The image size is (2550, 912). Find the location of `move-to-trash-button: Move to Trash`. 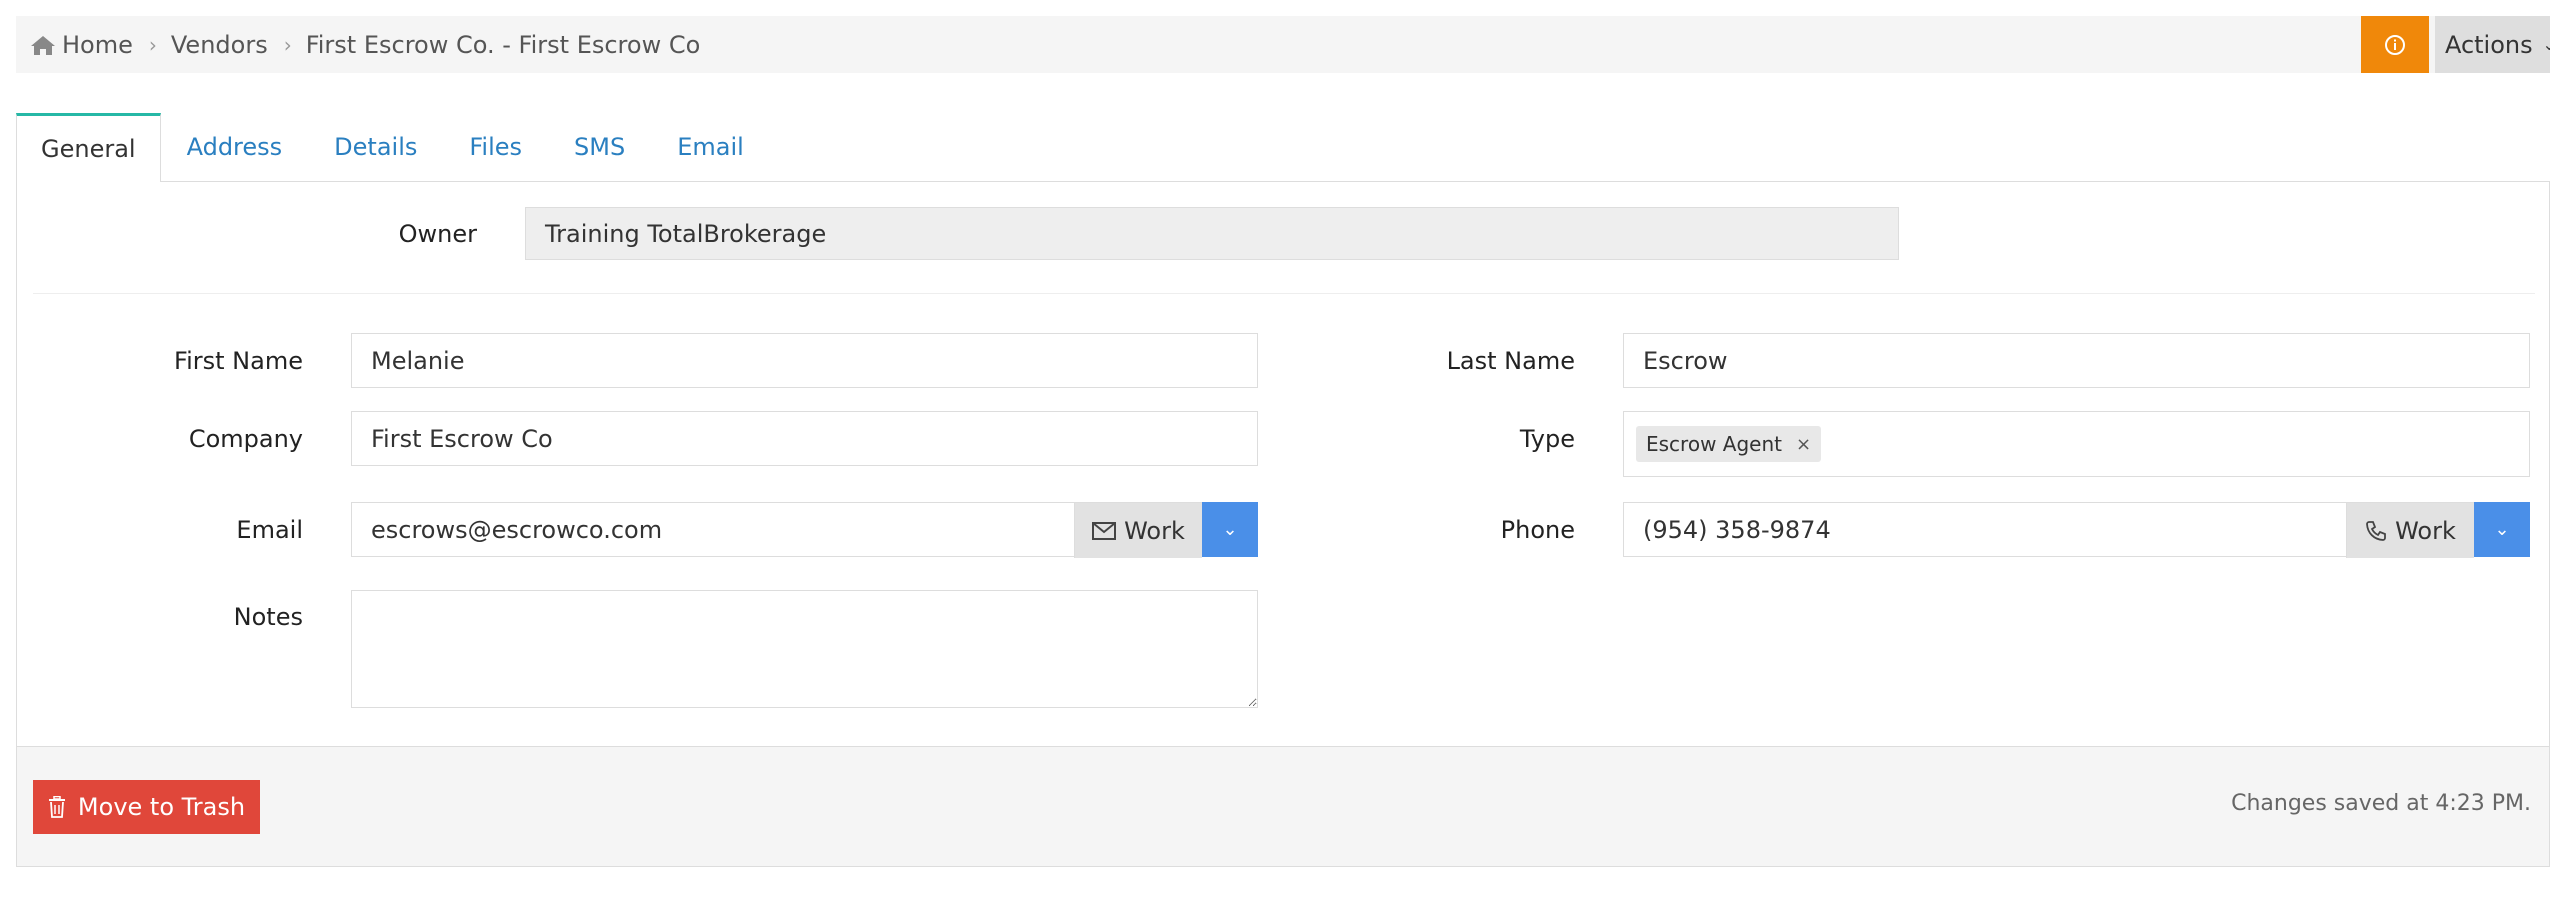

move-to-trash-button: Move to Trash is located at coordinates (146, 807).